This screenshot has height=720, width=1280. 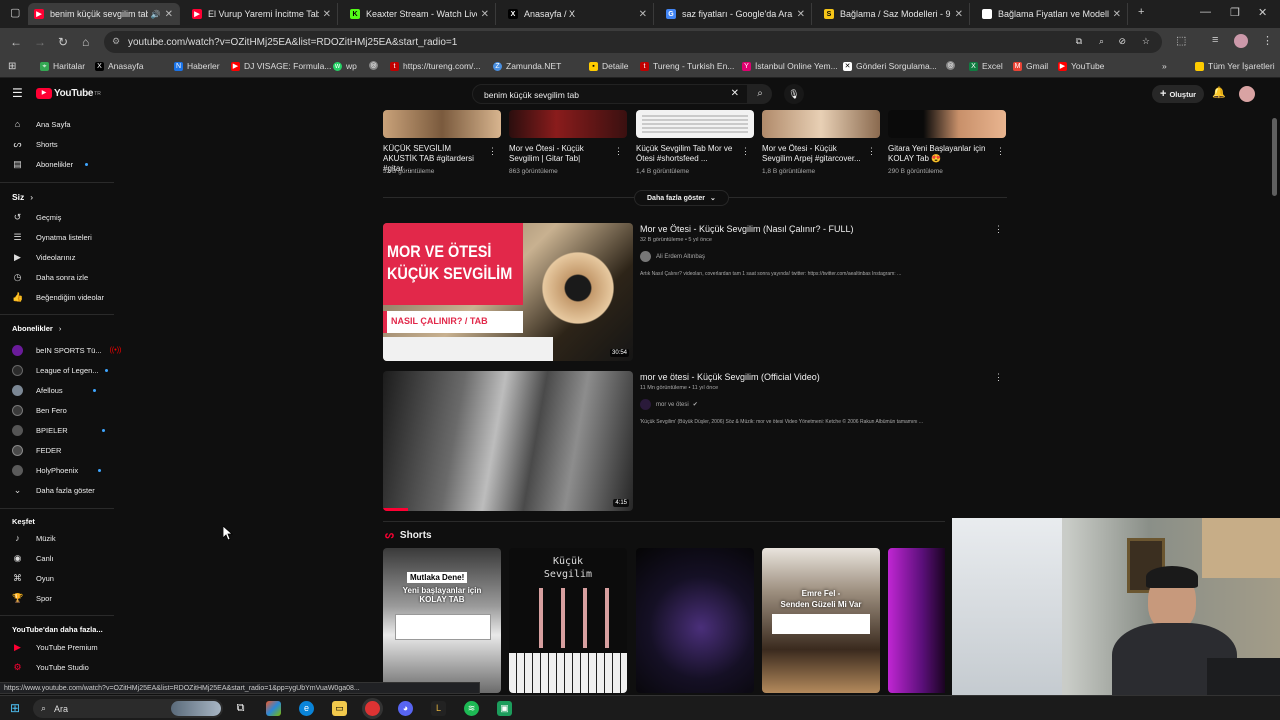 What do you see at coordinates (1164, 66) in the screenshot?
I see `more-bookmarks-icon: »` at bounding box center [1164, 66].